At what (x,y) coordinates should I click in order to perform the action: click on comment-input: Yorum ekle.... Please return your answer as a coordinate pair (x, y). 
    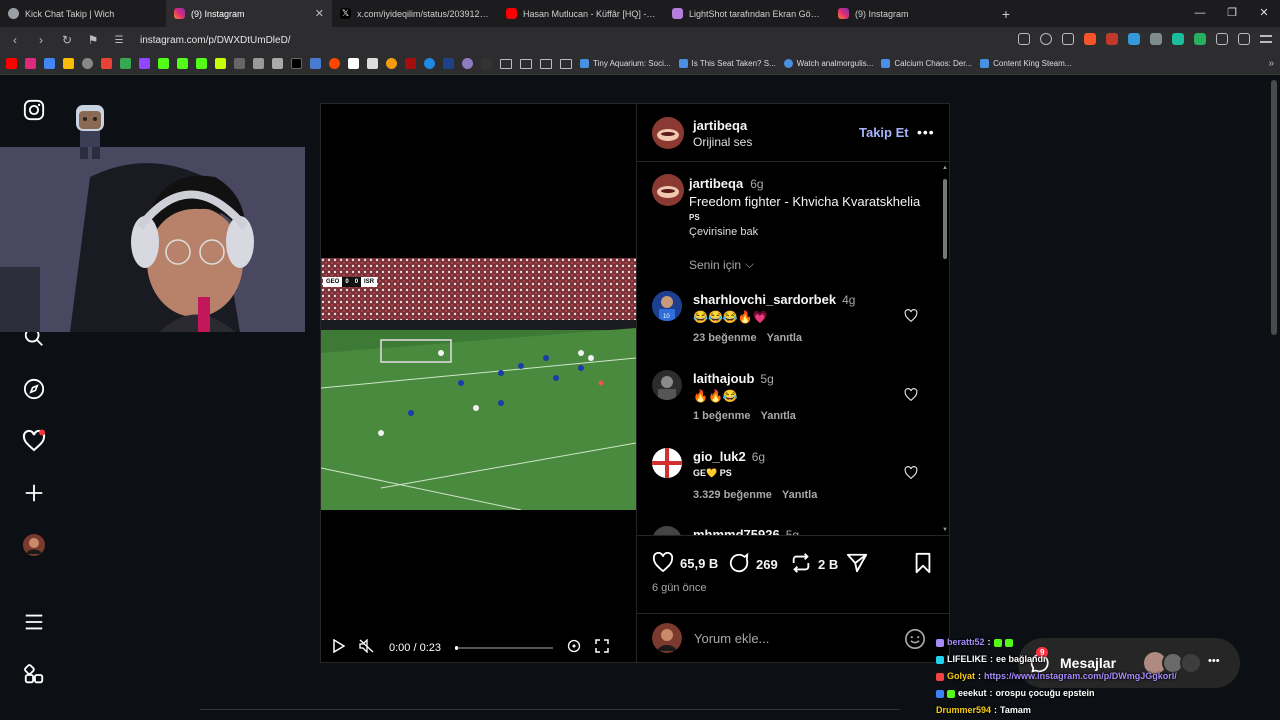
    Looking at the image, I should click on (731, 638).